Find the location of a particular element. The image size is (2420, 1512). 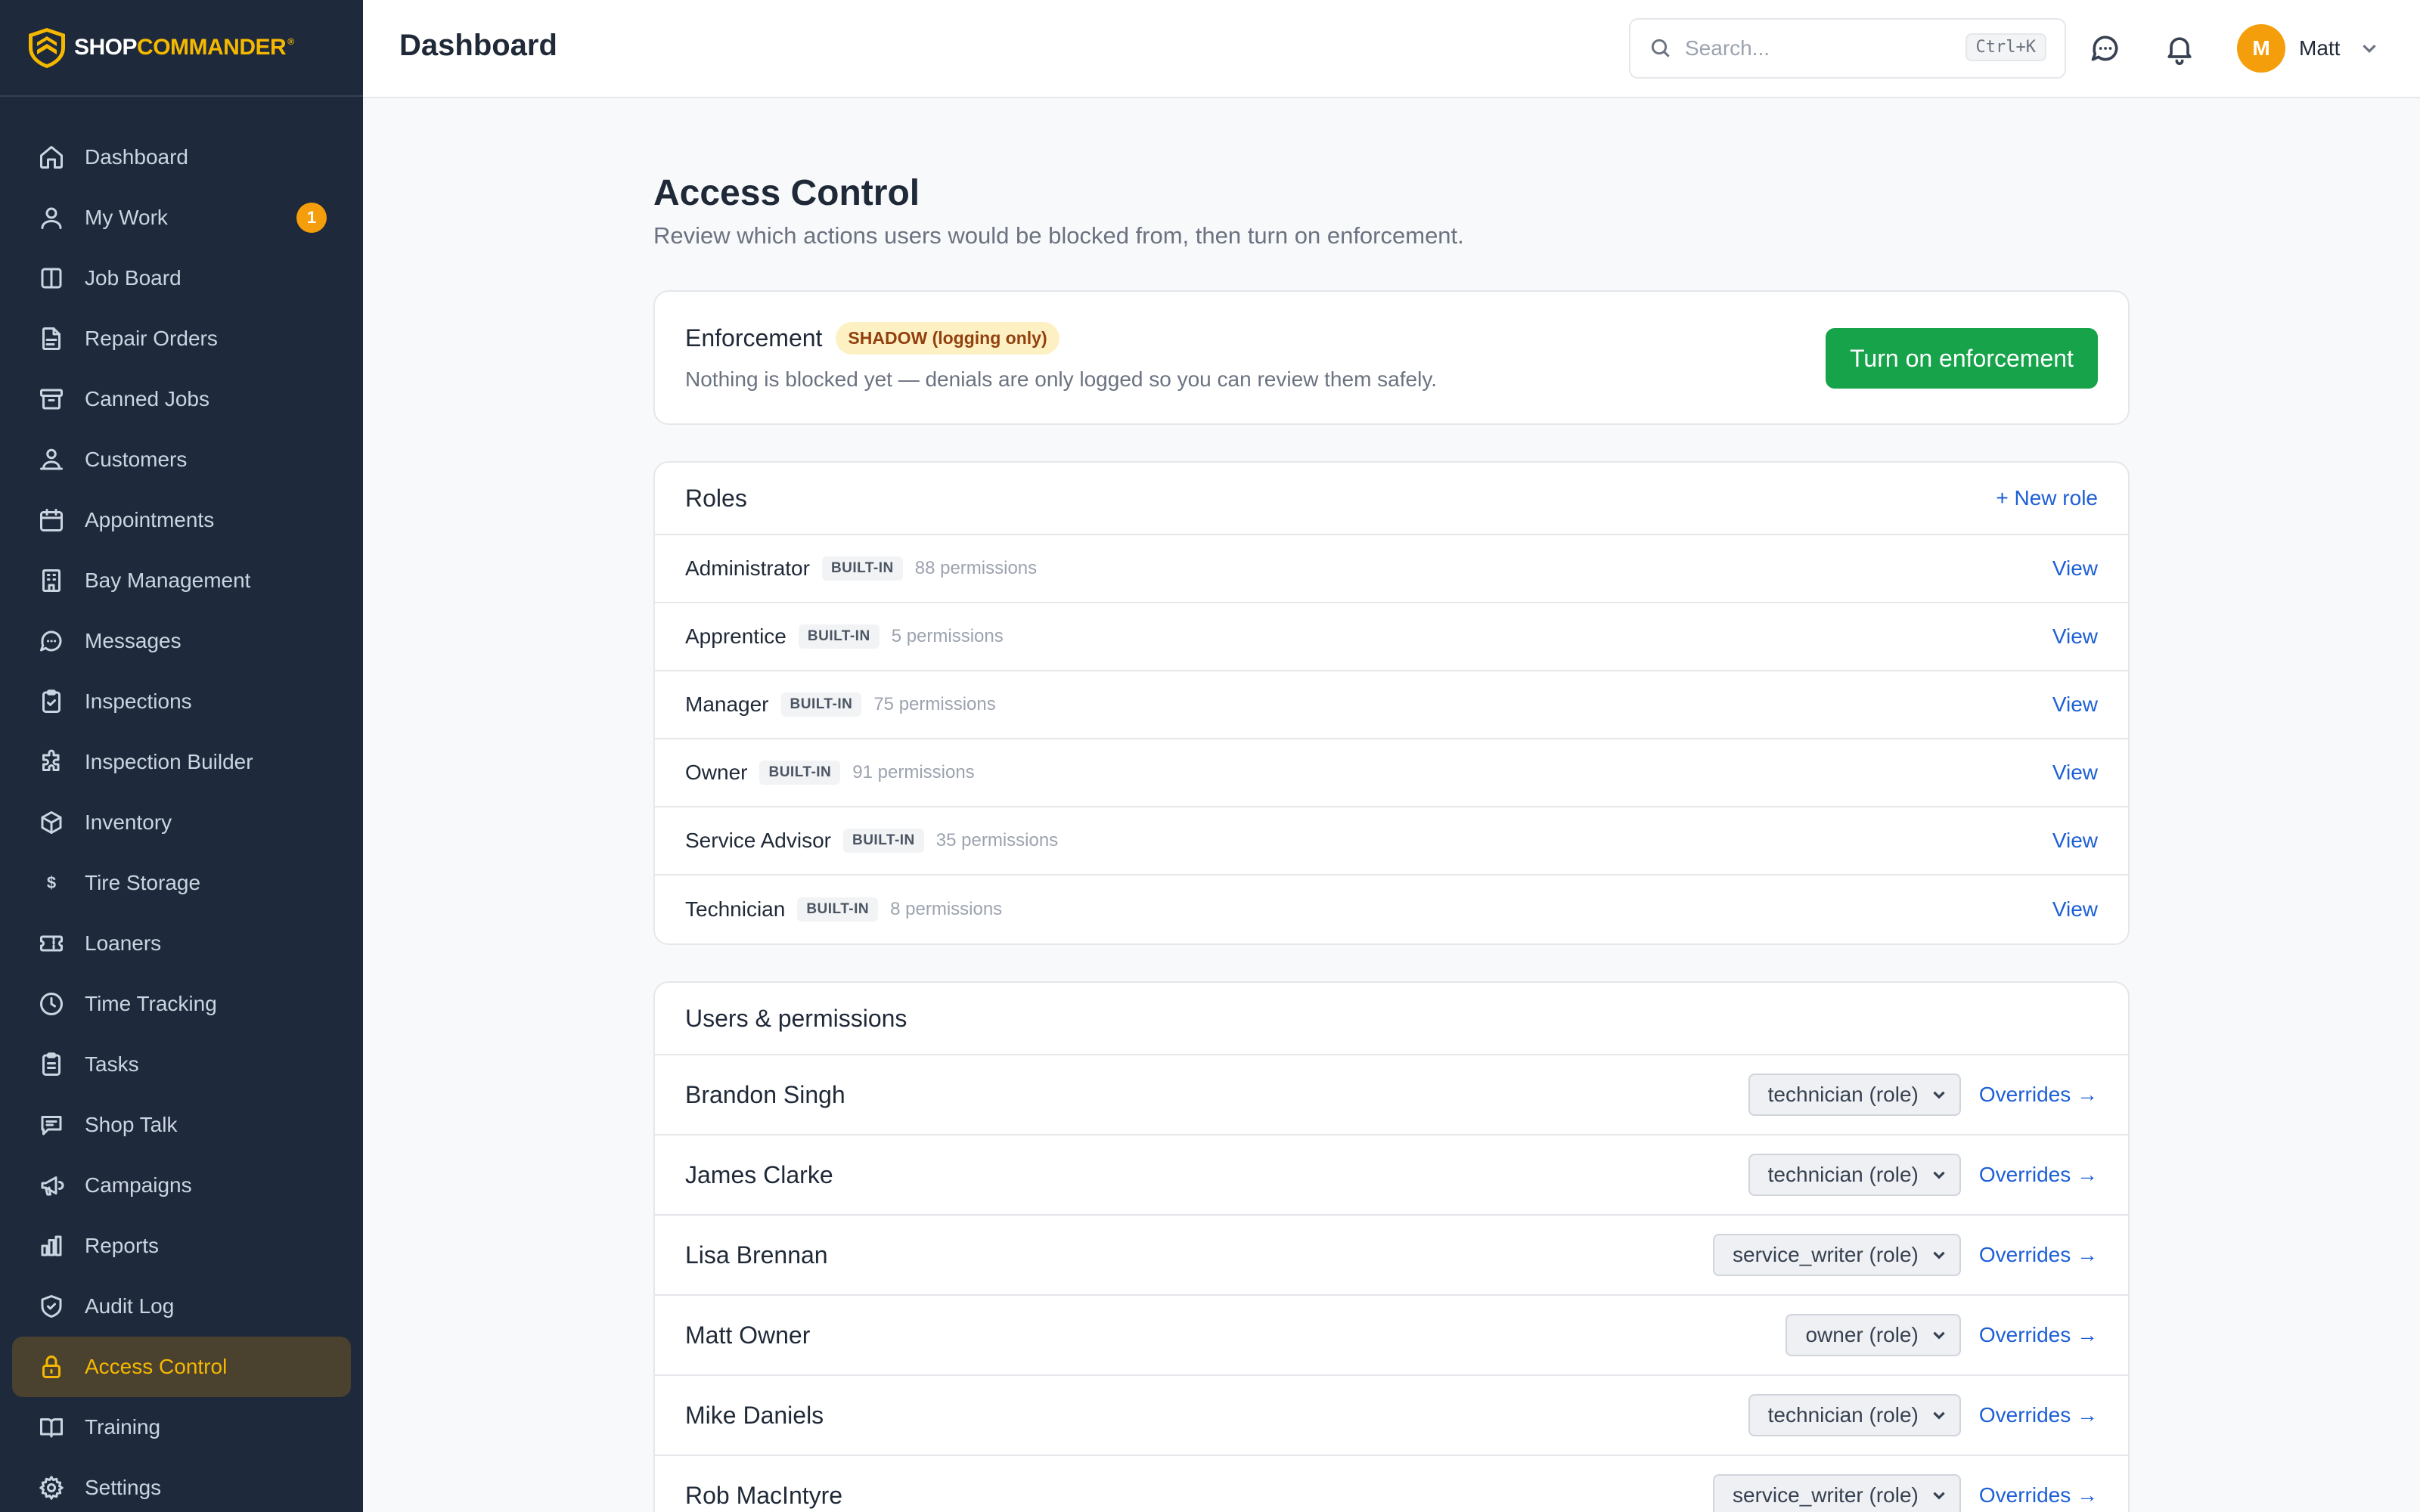

role-select-value: technician (role) is located at coordinates (1843, 1094).